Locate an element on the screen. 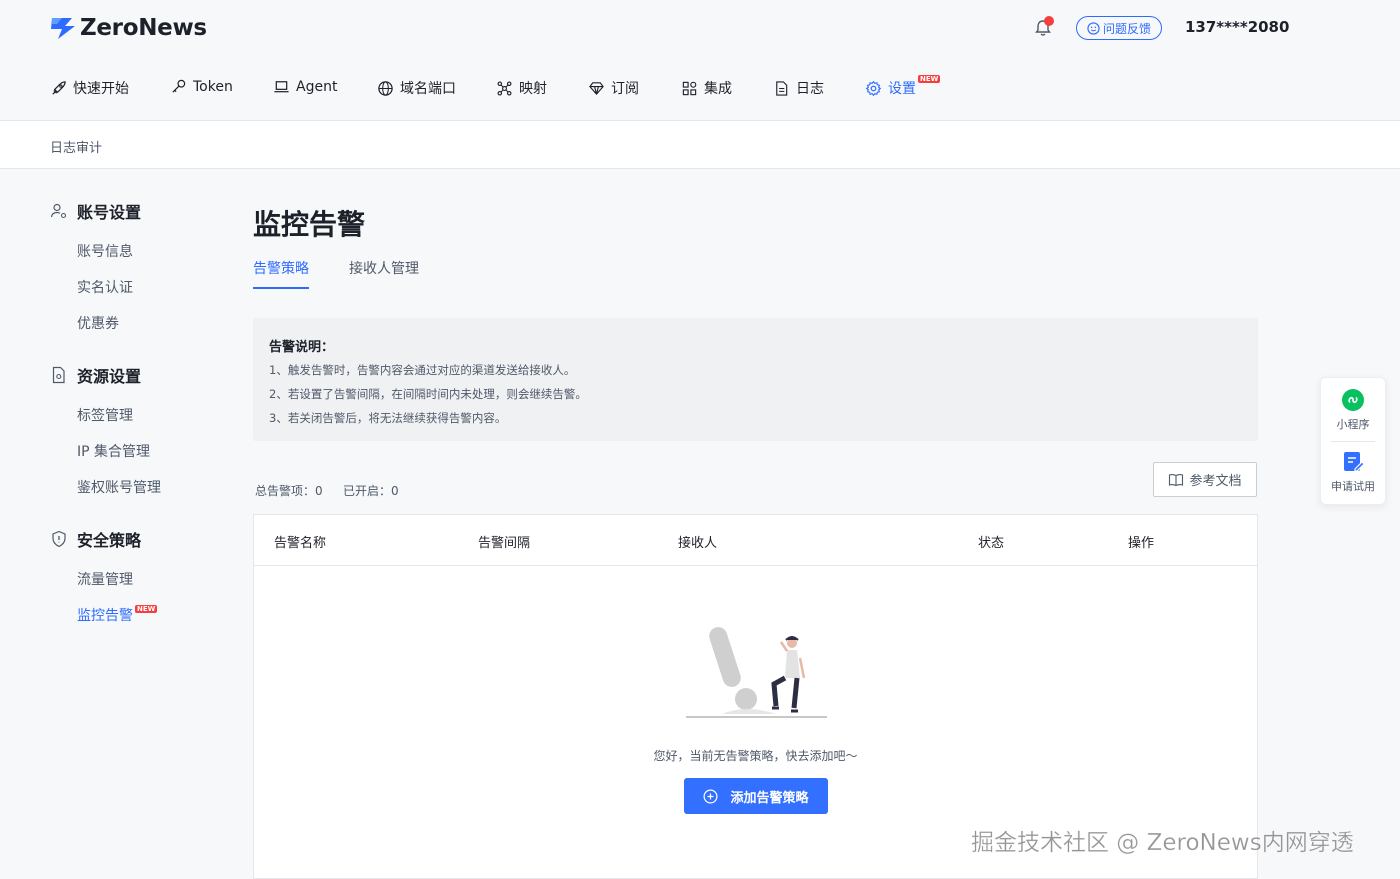 Image resolution: width=1400 pixels, height=879 pixels. sidebar-item-traffic: 流量管理 is located at coordinates (105, 579).